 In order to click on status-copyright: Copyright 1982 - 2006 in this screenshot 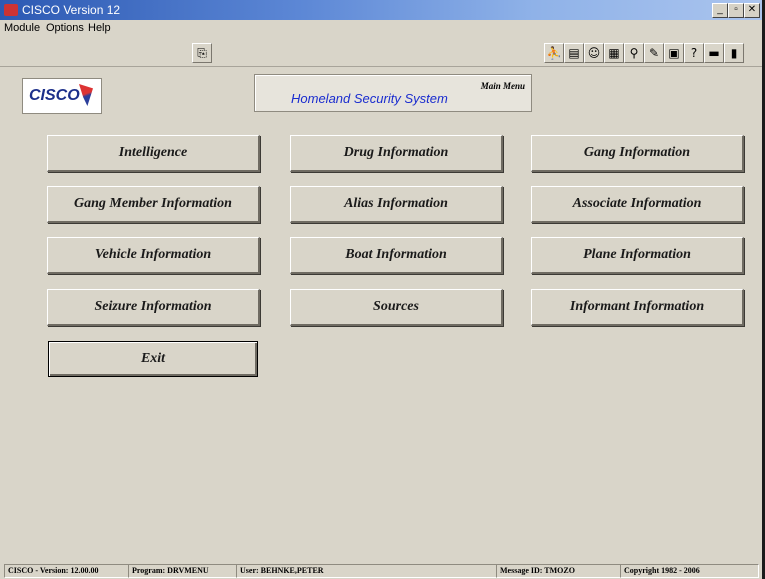, I will do `click(689, 571)`.